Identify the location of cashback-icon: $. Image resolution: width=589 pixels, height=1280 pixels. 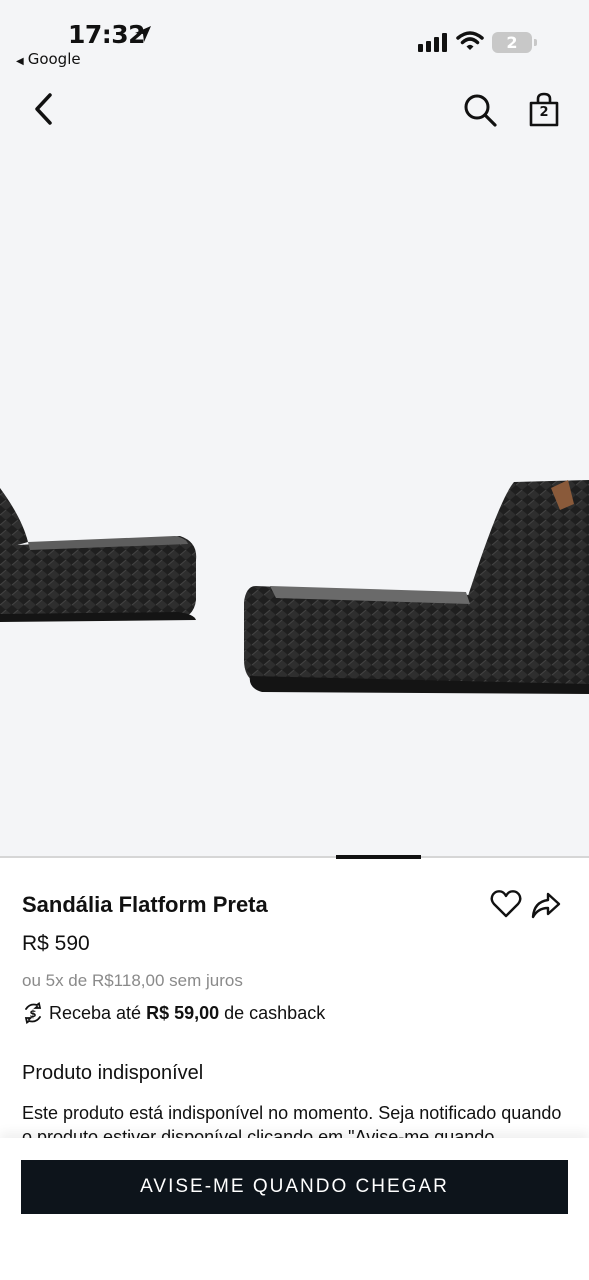
(33, 1013).